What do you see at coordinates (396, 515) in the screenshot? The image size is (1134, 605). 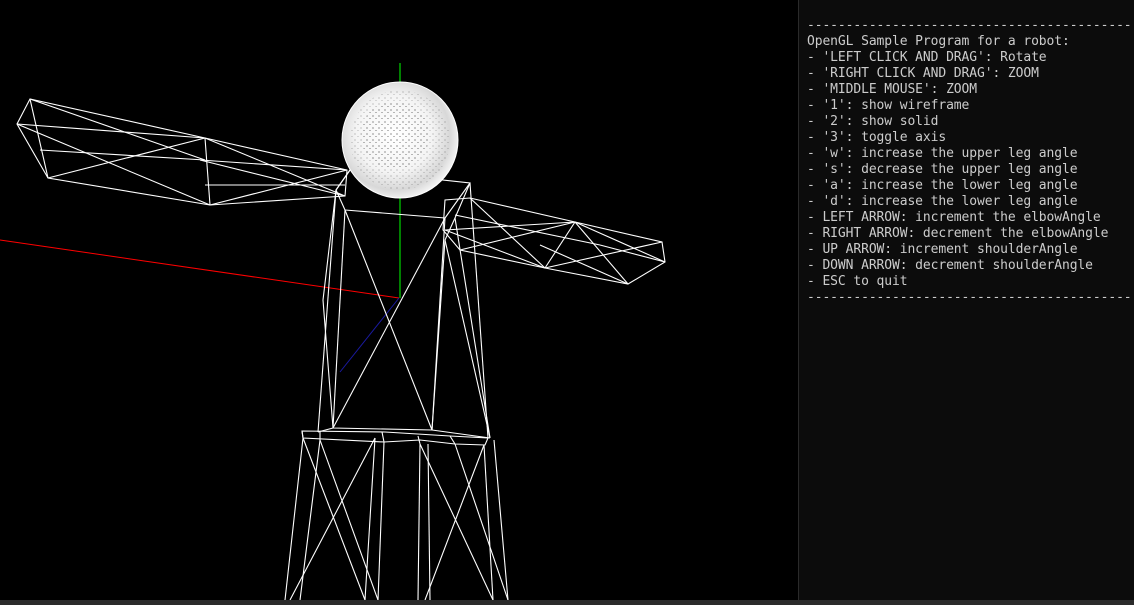 I see `legs-wireframe` at bounding box center [396, 515].